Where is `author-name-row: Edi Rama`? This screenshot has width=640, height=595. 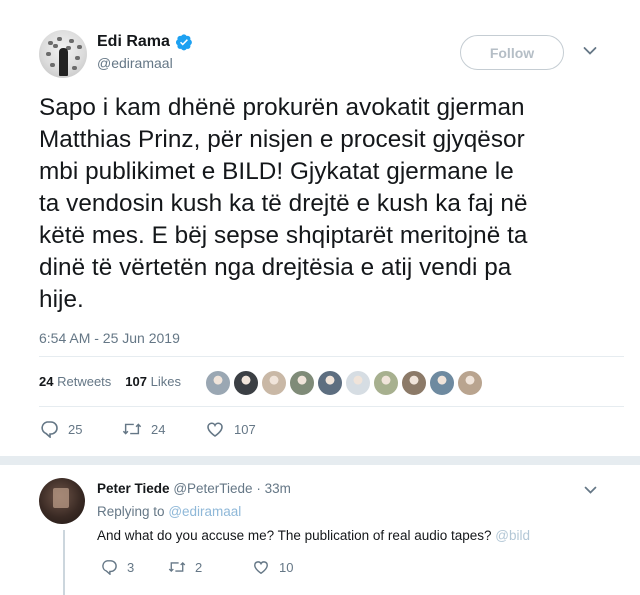 author-name-row: Edi Rama is located at coordinates (145, 42).